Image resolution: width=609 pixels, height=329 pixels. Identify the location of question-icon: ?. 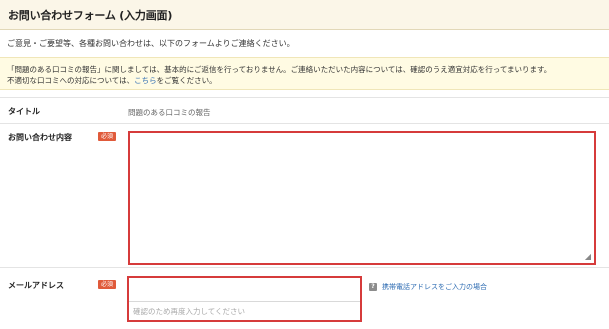
(373, 287).